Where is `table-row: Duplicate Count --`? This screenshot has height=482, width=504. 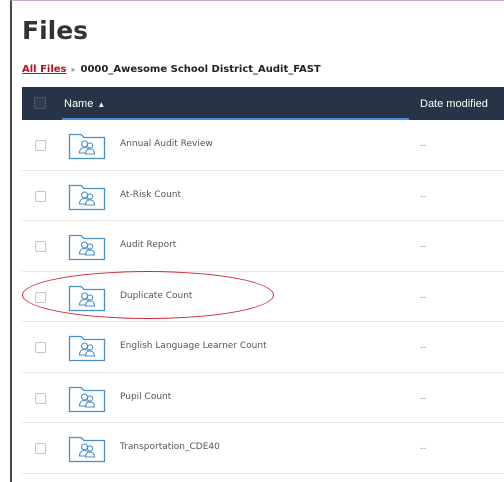
table-row: Duplicate Count -- is located at coordinates (263, 297).